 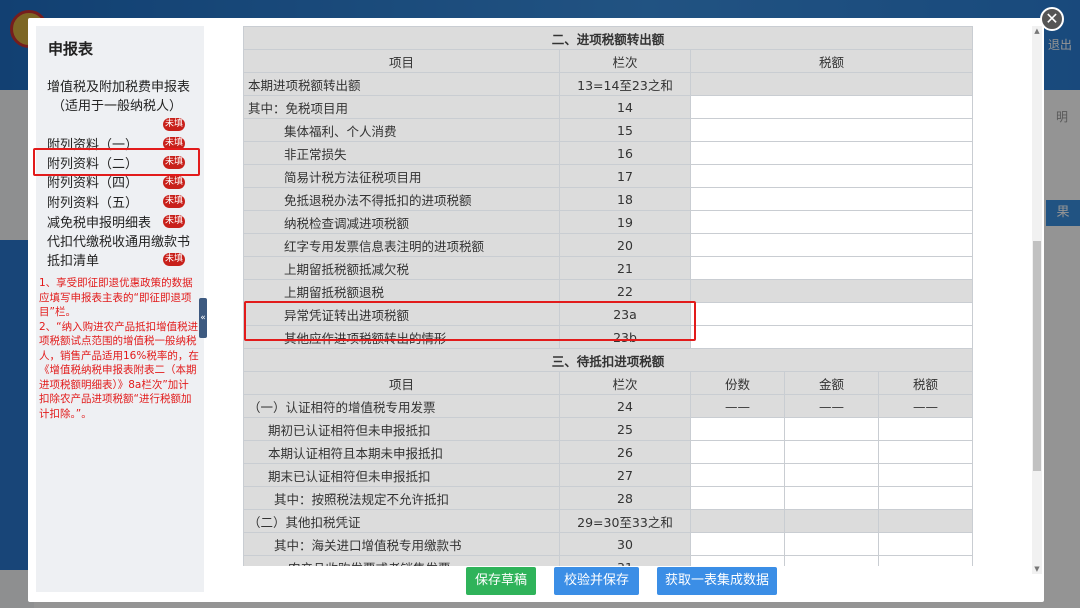 What do you see at coordinates (925, 521) in the screenshot?
I see `tax-cell` at bounding box center [925, 521].